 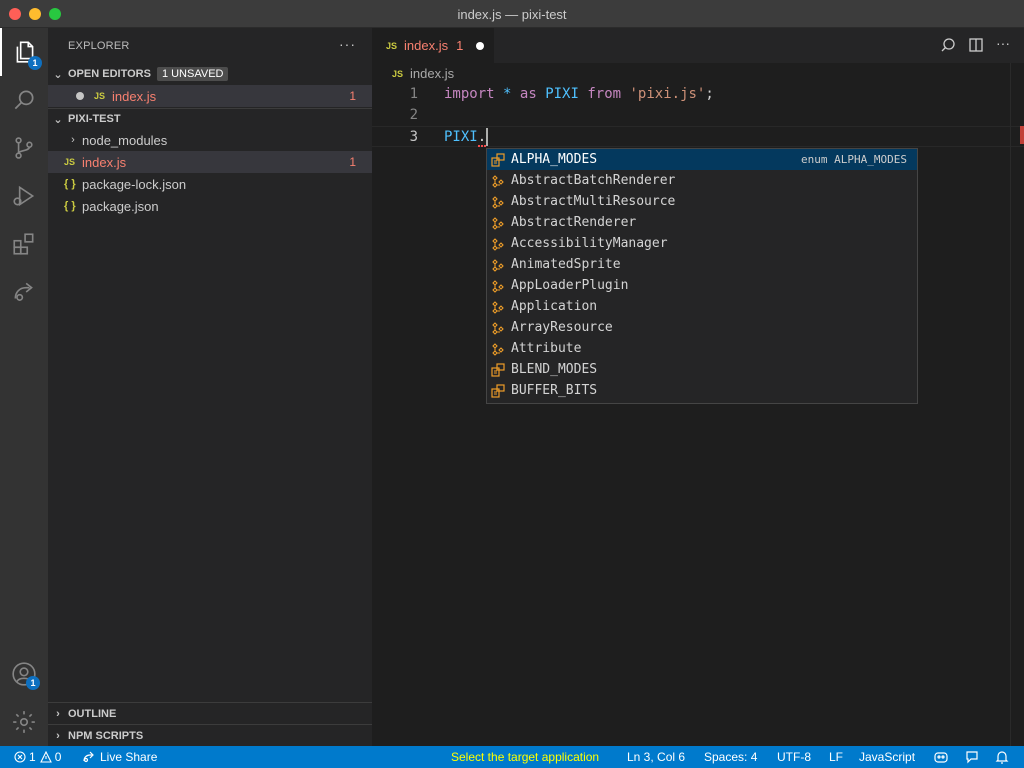 I want to click on suggestion-label: BUFFER_BITS, so click(x=554, y=390).